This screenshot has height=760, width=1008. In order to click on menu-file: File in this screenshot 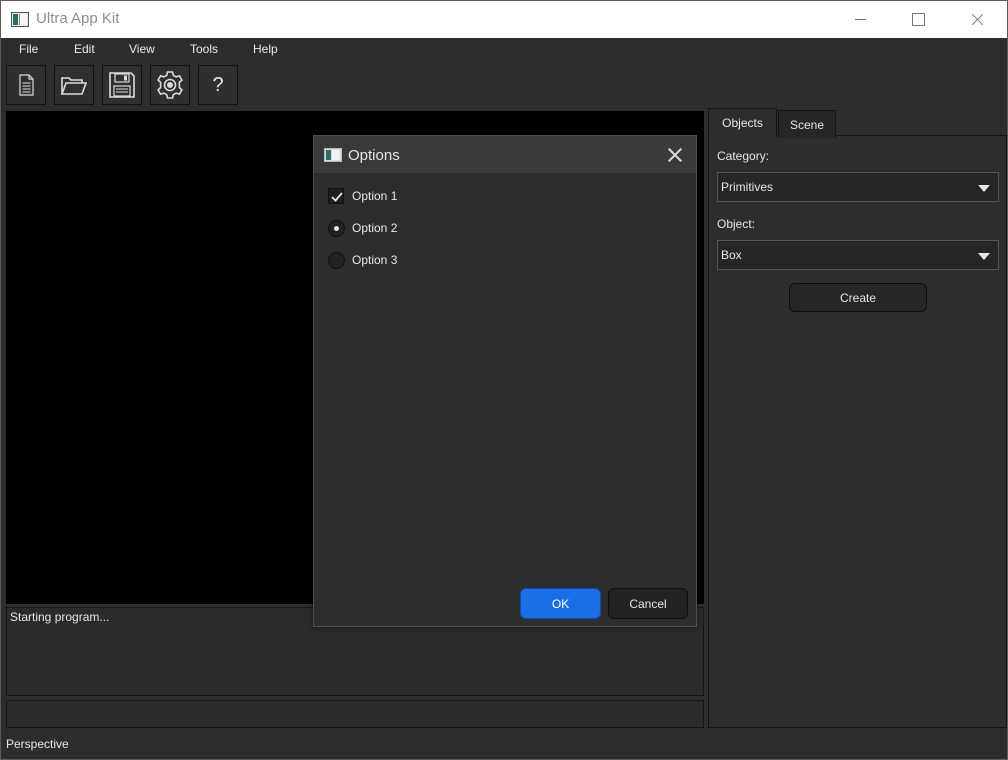, I will do `click(28, 49)`.